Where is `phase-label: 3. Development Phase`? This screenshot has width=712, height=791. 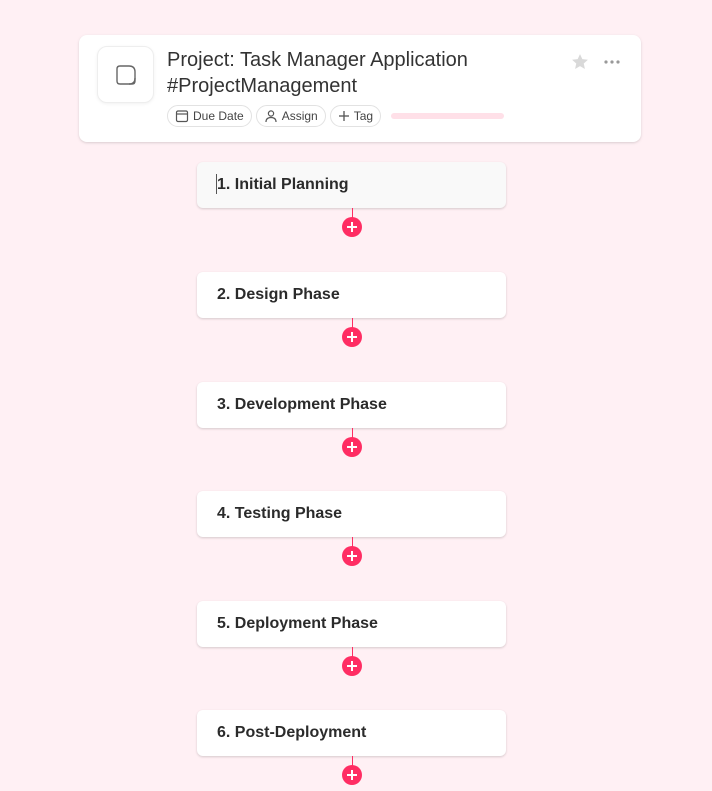 phase-label: 3. Development Phase is located at coordinates (302, 404).